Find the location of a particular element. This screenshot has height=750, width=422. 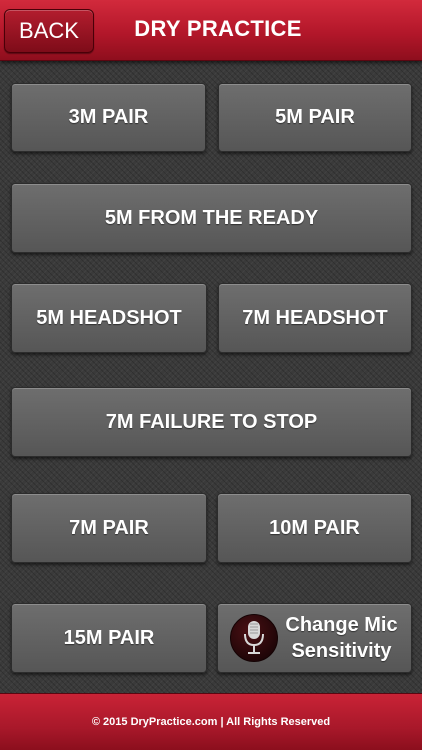

mic-label-line-2: Sensitivity is located at coordinates (341, 651).